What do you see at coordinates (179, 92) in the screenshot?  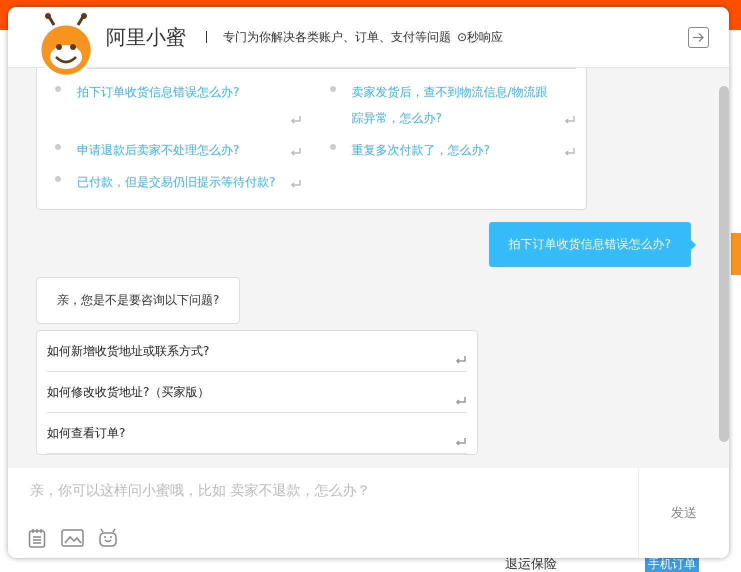 I see `faq-link: 拍下订单收货信息错误怎么办?` at bounding box center [179, 92].